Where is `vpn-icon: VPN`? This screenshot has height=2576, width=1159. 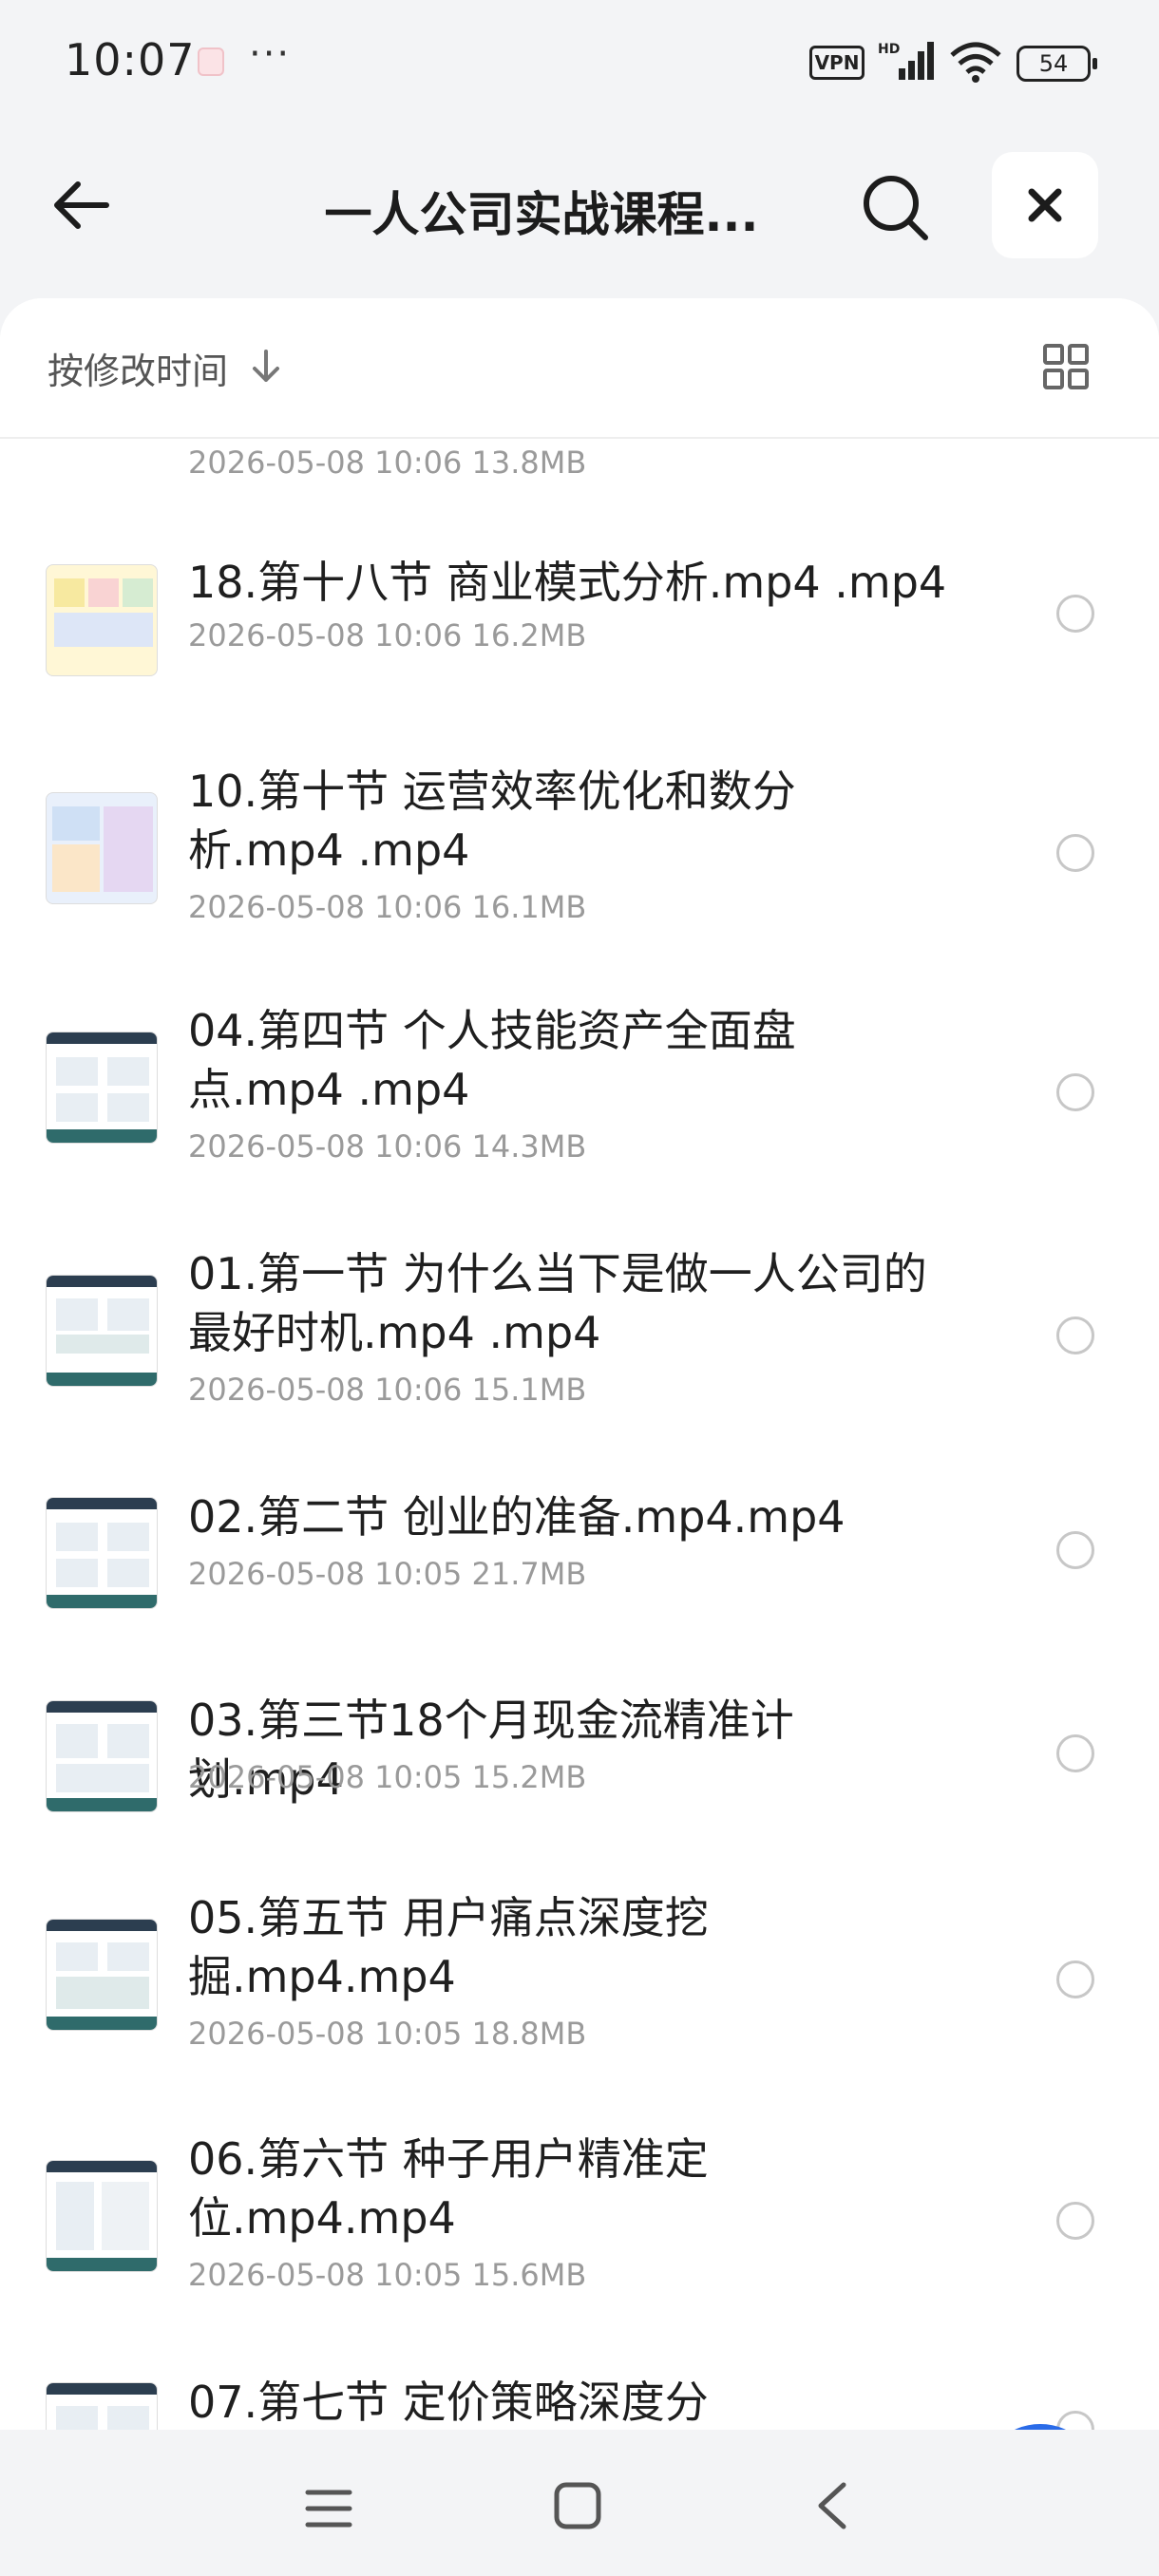
vpn-icon: VPN is located at coordinates (836, 63).